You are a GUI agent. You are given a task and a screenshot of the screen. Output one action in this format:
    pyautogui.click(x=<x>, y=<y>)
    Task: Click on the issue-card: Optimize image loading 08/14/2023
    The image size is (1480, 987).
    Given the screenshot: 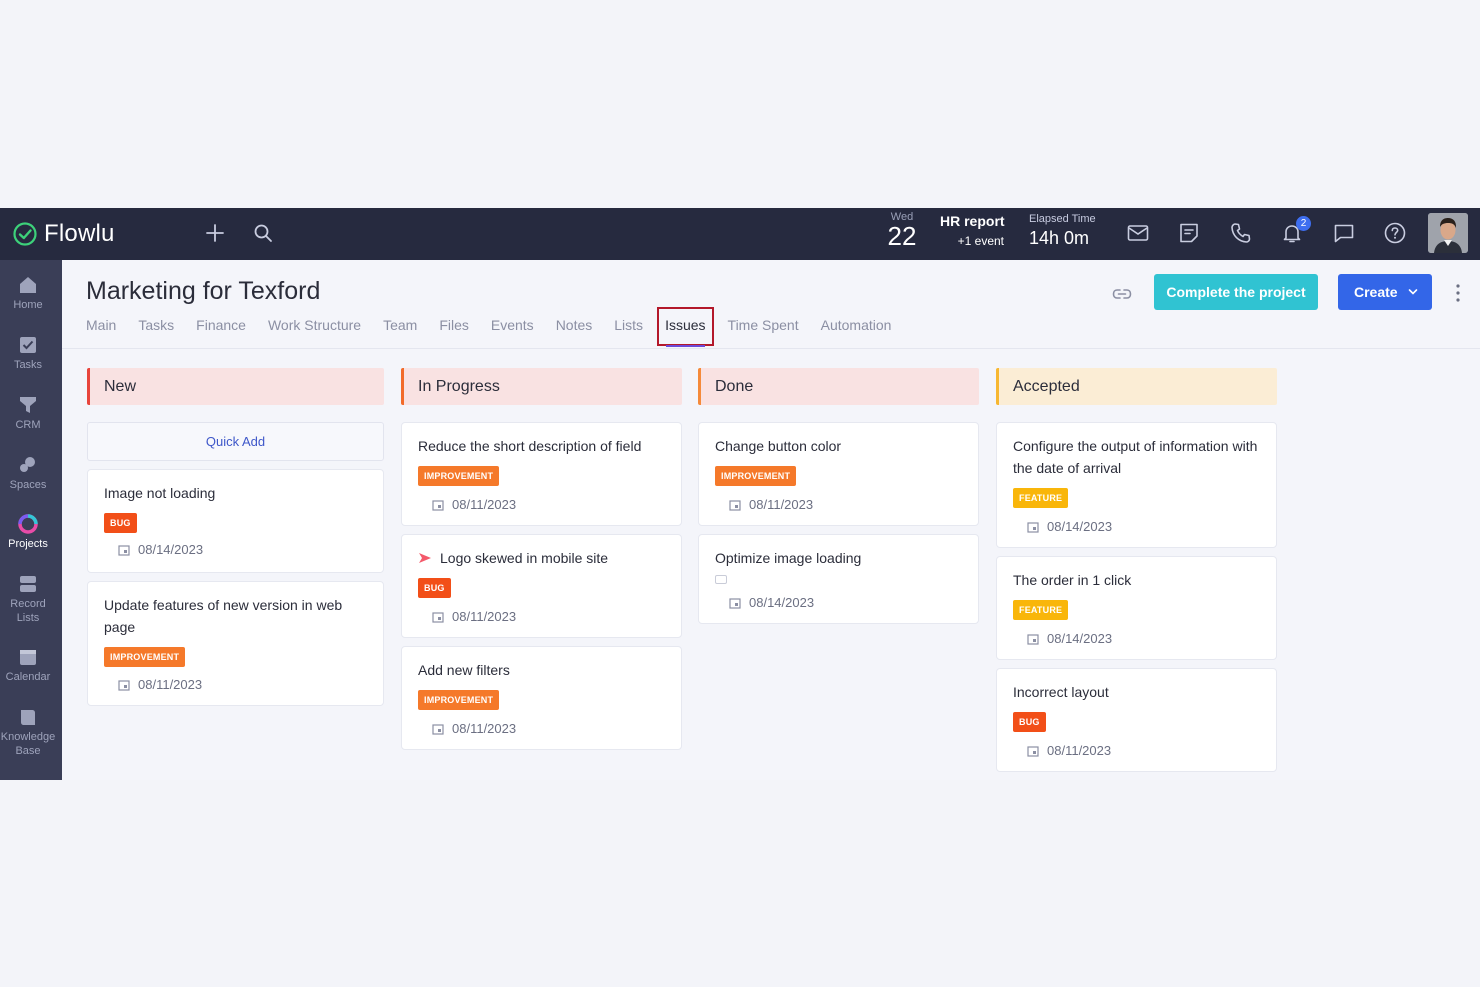 What is the action you would take?
    pyautogui.click(x=838, y=579)
    